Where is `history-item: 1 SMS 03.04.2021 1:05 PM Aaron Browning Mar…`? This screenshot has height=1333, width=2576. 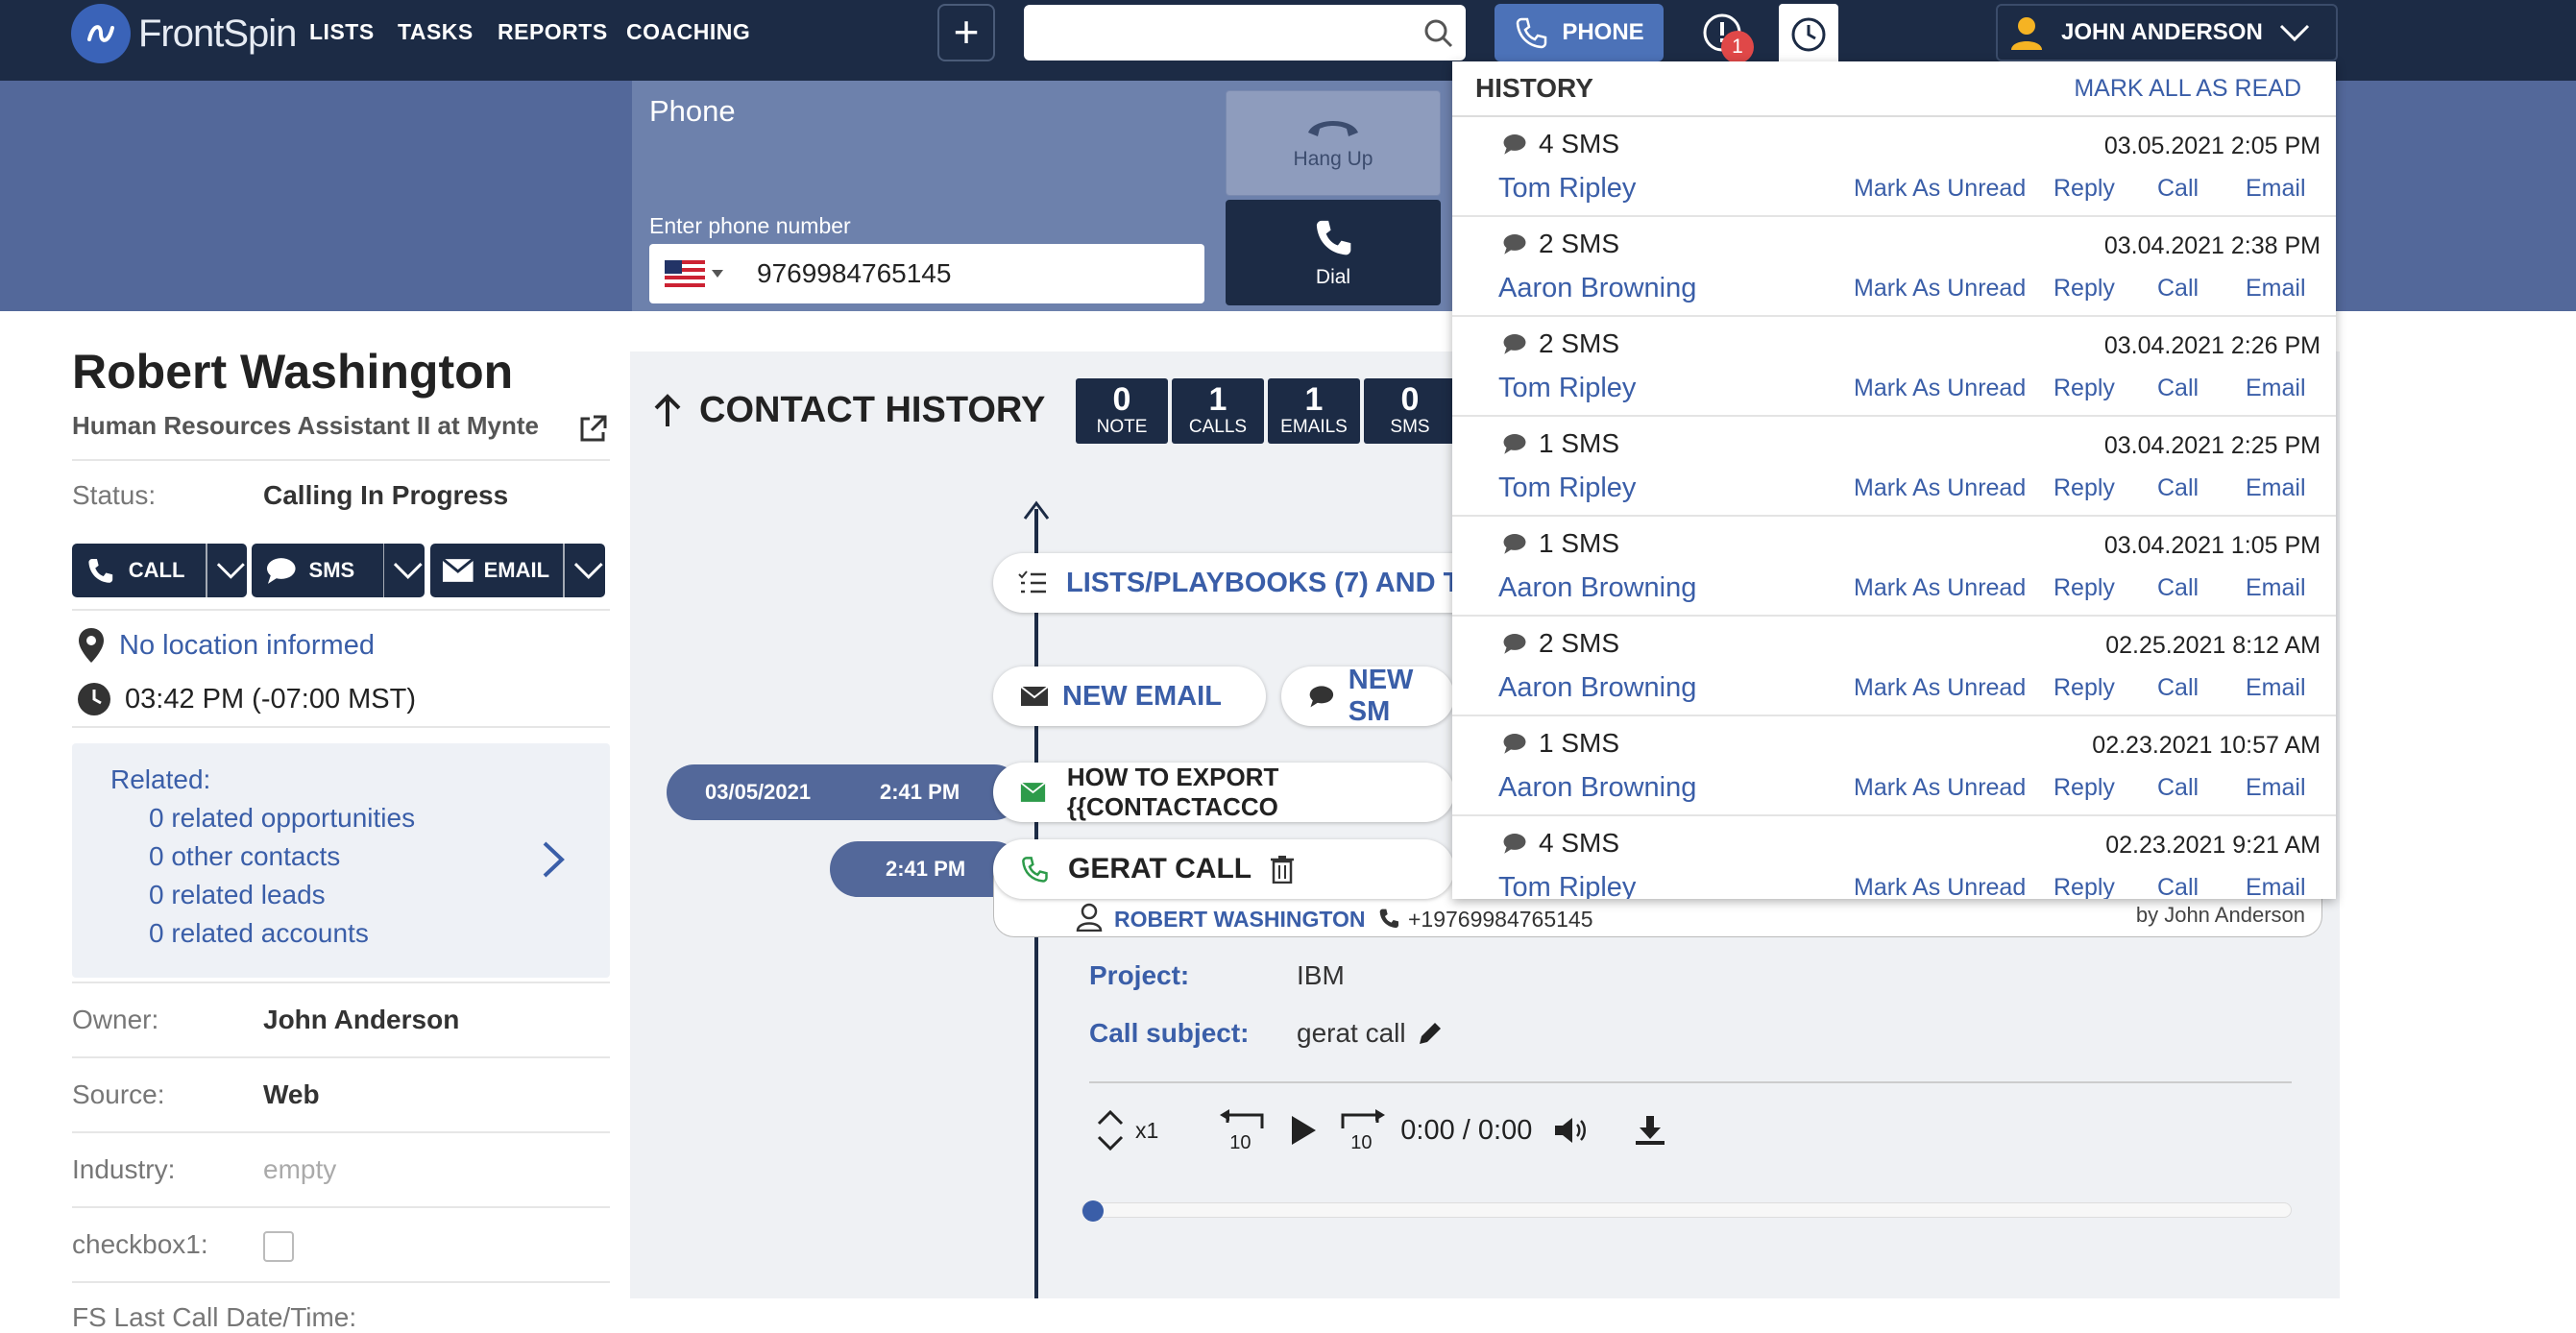 history-item: 1 SMS 03.04.2021 1:05 PM Aaron Browning Mar… is located at coordinates (1894, 567).